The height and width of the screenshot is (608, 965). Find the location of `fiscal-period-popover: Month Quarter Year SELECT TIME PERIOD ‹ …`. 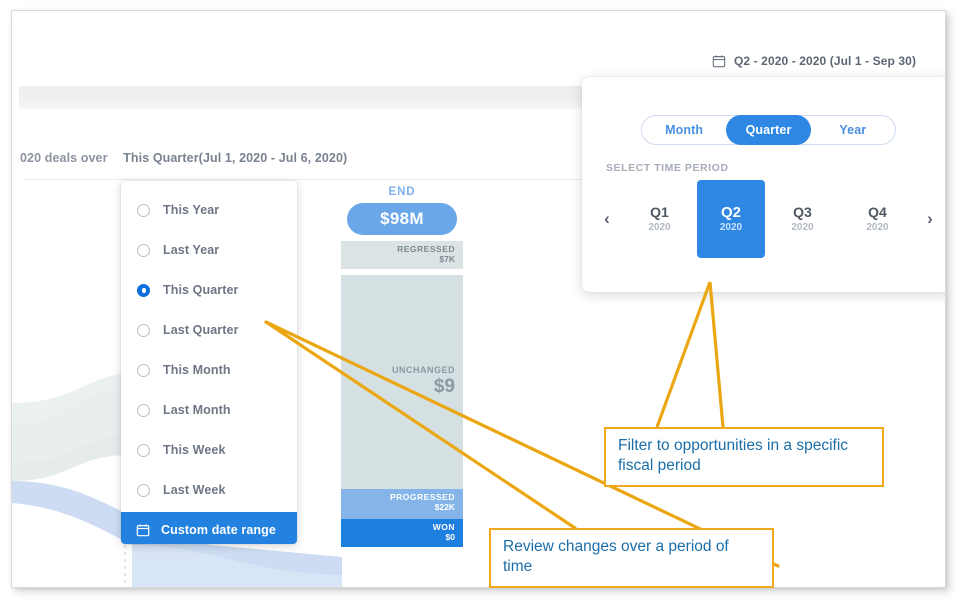

fiscal-period-popover: Month Quarter Year SELECT TIME PERIOD ‹ … is located at coordinates (763, 184).